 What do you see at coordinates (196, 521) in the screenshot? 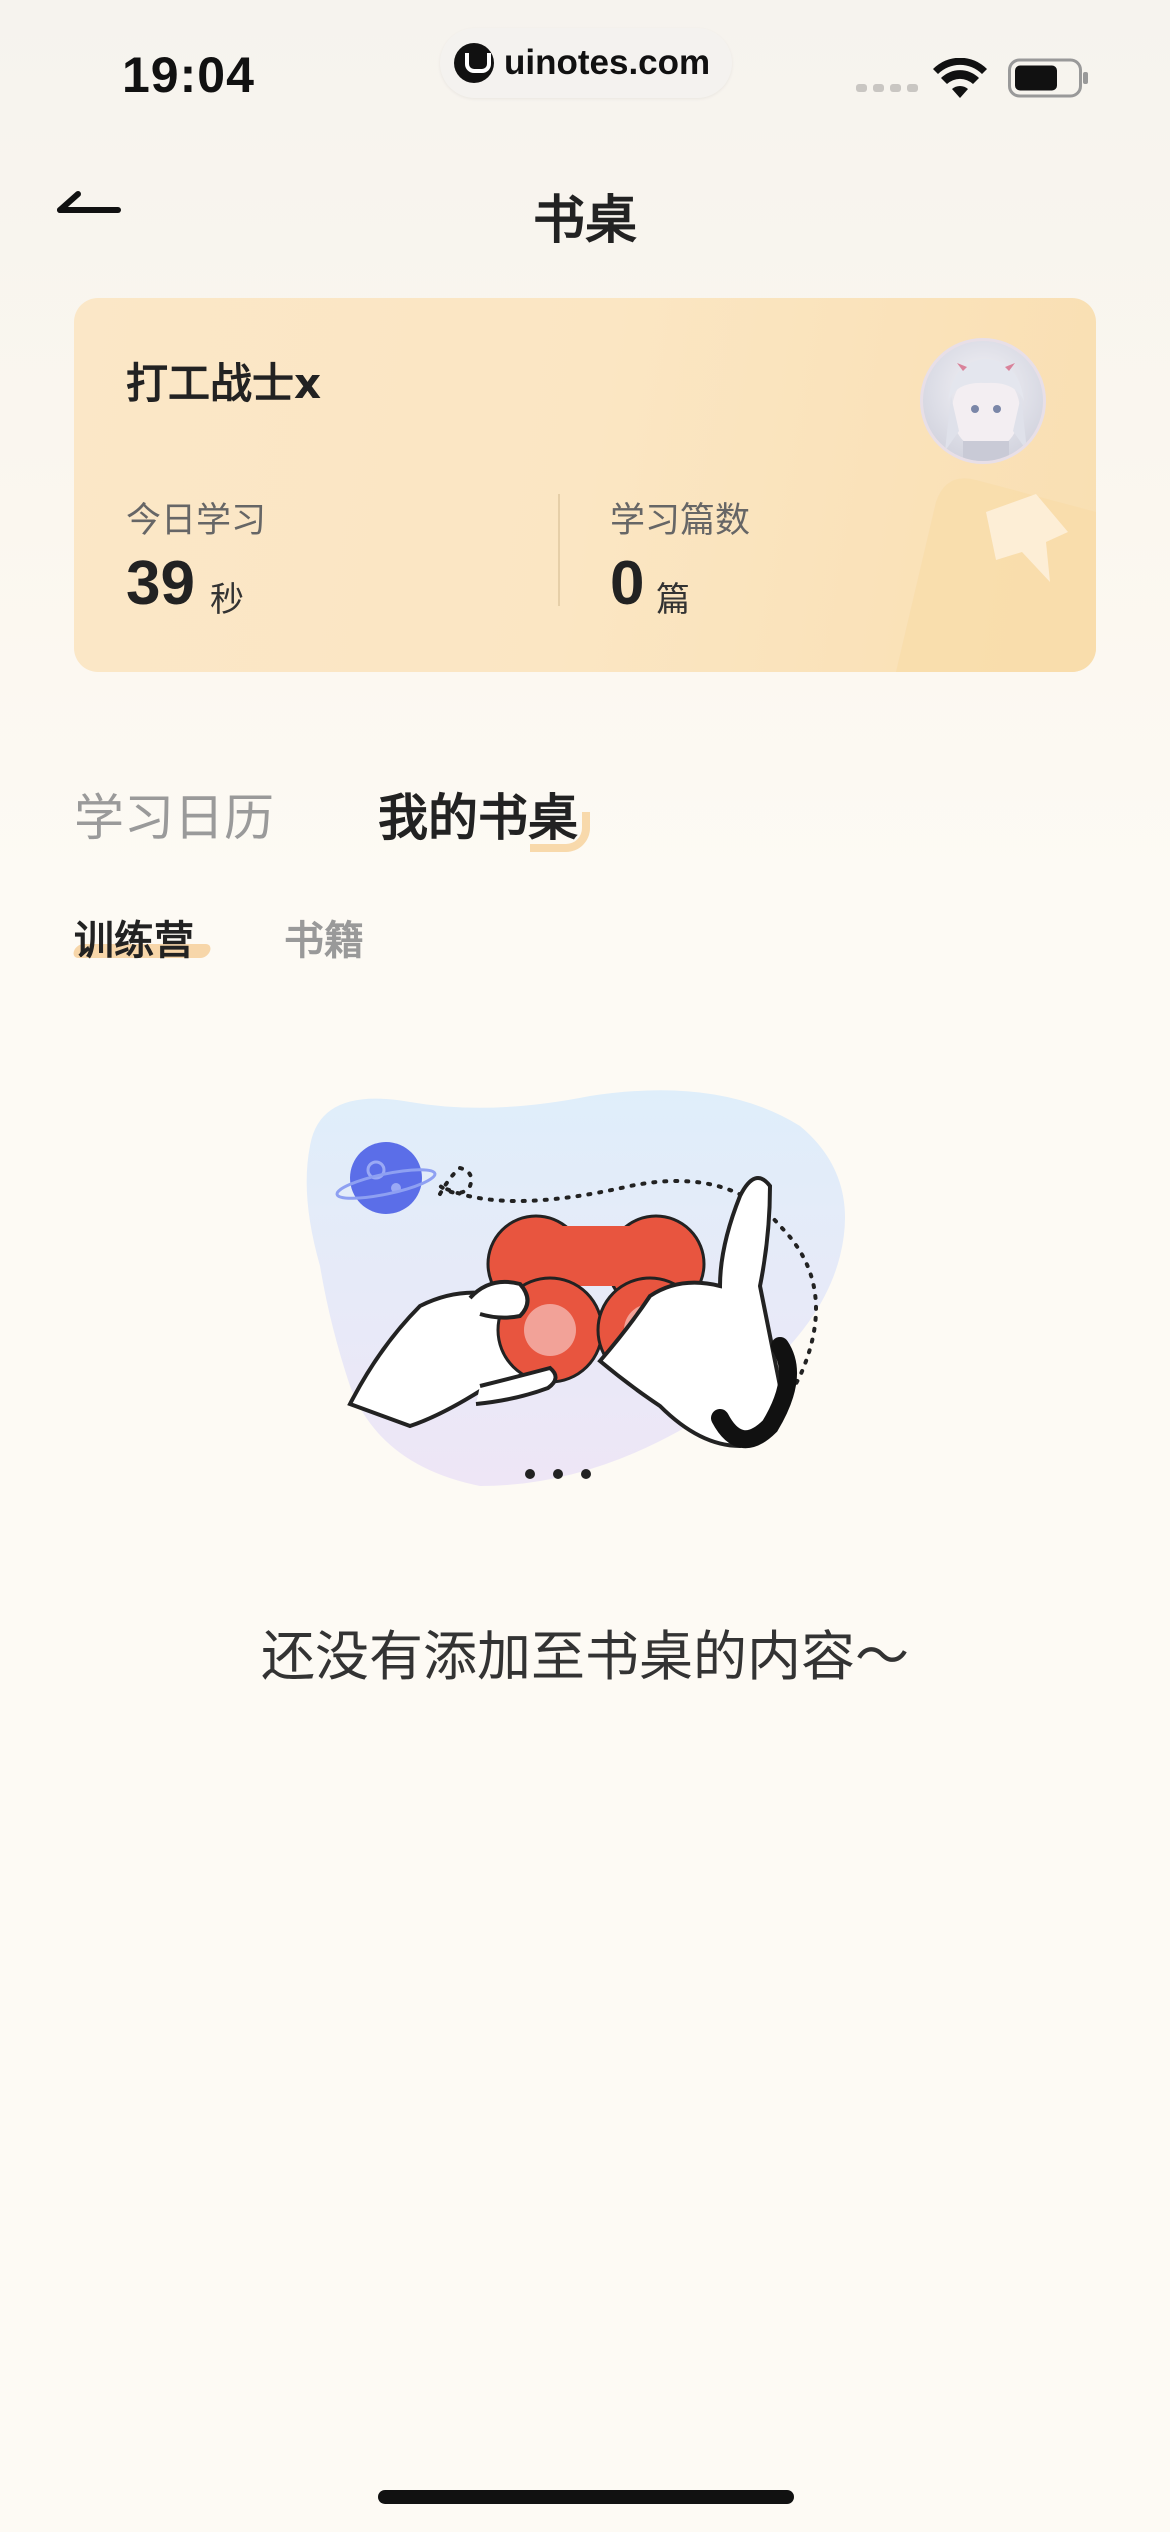
I see `stat-label-study-today: 今日学习` at bounding box center [196, 521].